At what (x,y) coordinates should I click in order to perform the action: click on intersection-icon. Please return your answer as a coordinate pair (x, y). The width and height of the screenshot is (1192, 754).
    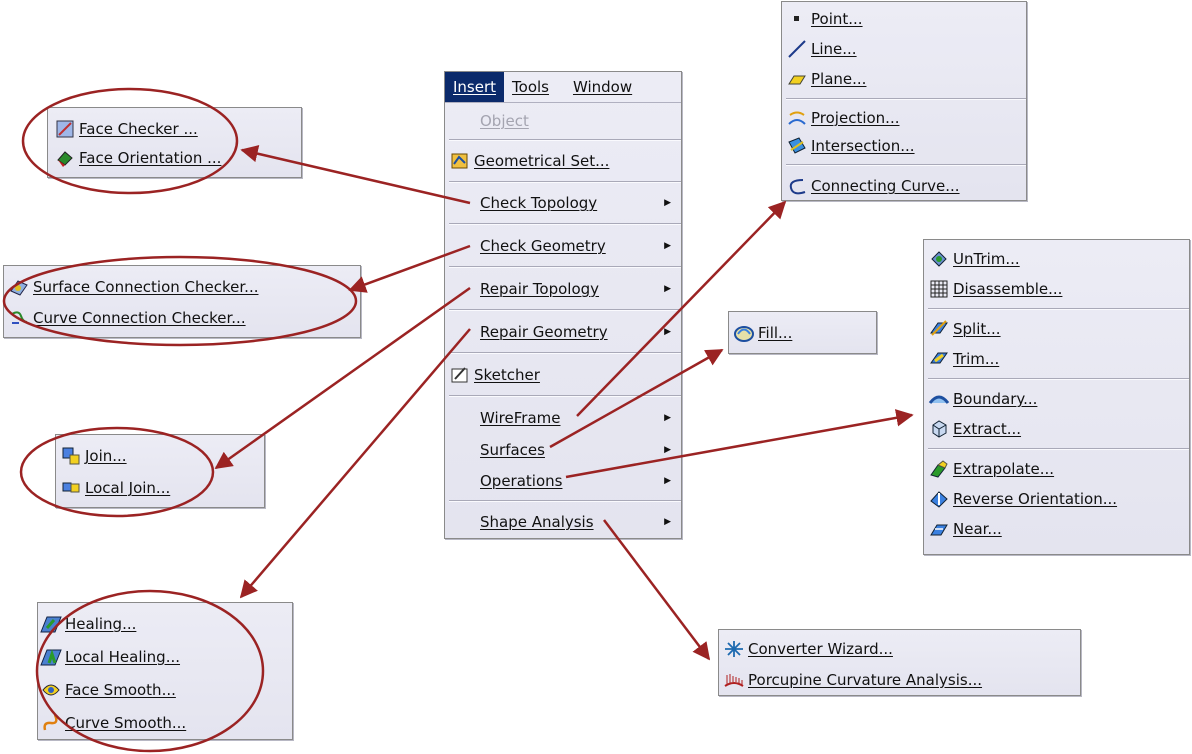
    Looking at the image, I should click on (797, 146).